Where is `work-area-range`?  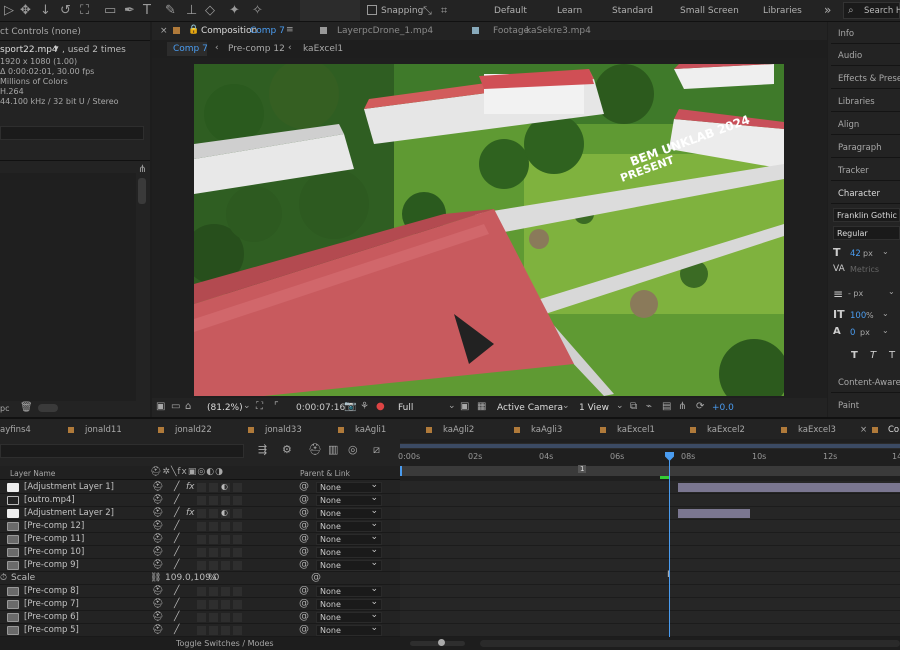
work-area-range is located at coordinates (650, 471).